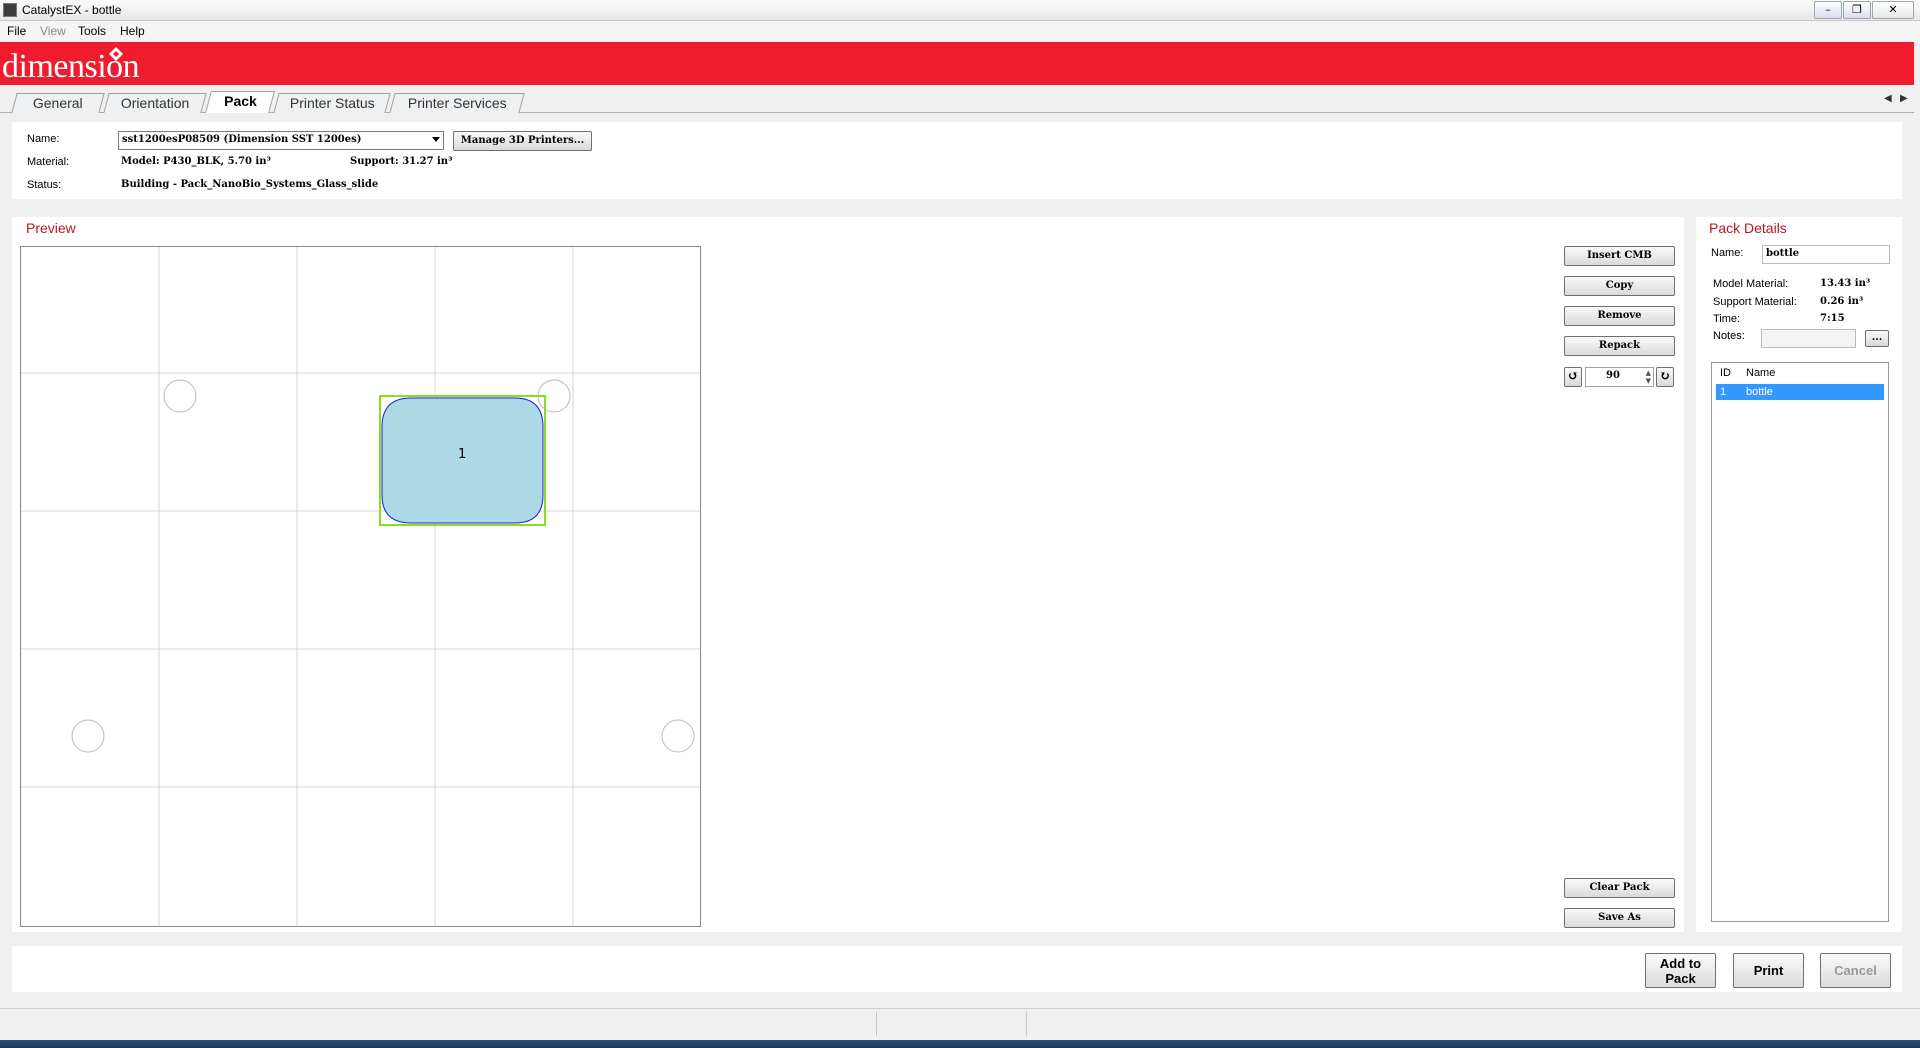  What do you see at coordinates (957, 969) in the screenshot?
I see `bottom-action-panel` at bounding box center [957, 969].